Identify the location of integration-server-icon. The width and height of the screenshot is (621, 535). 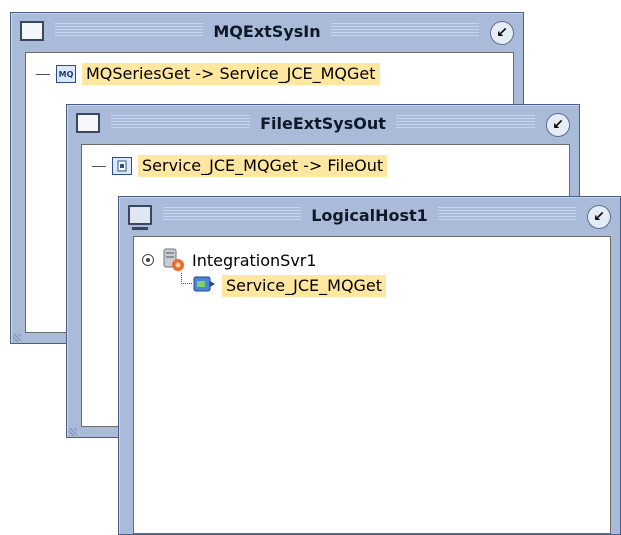
(173, 260).